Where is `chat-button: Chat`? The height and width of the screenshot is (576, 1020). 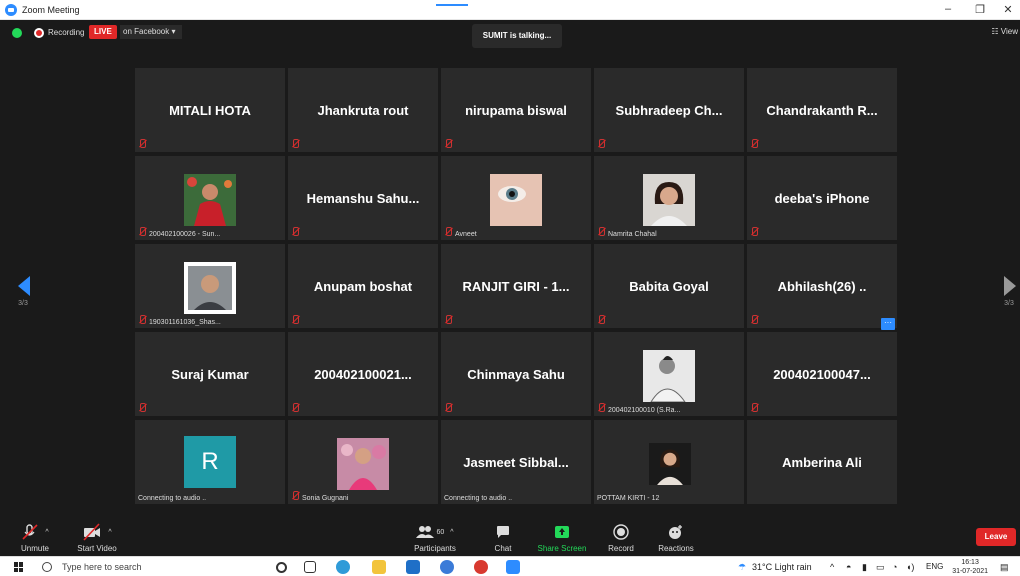
chat-button: Chat is located at coordinates (503, 537).